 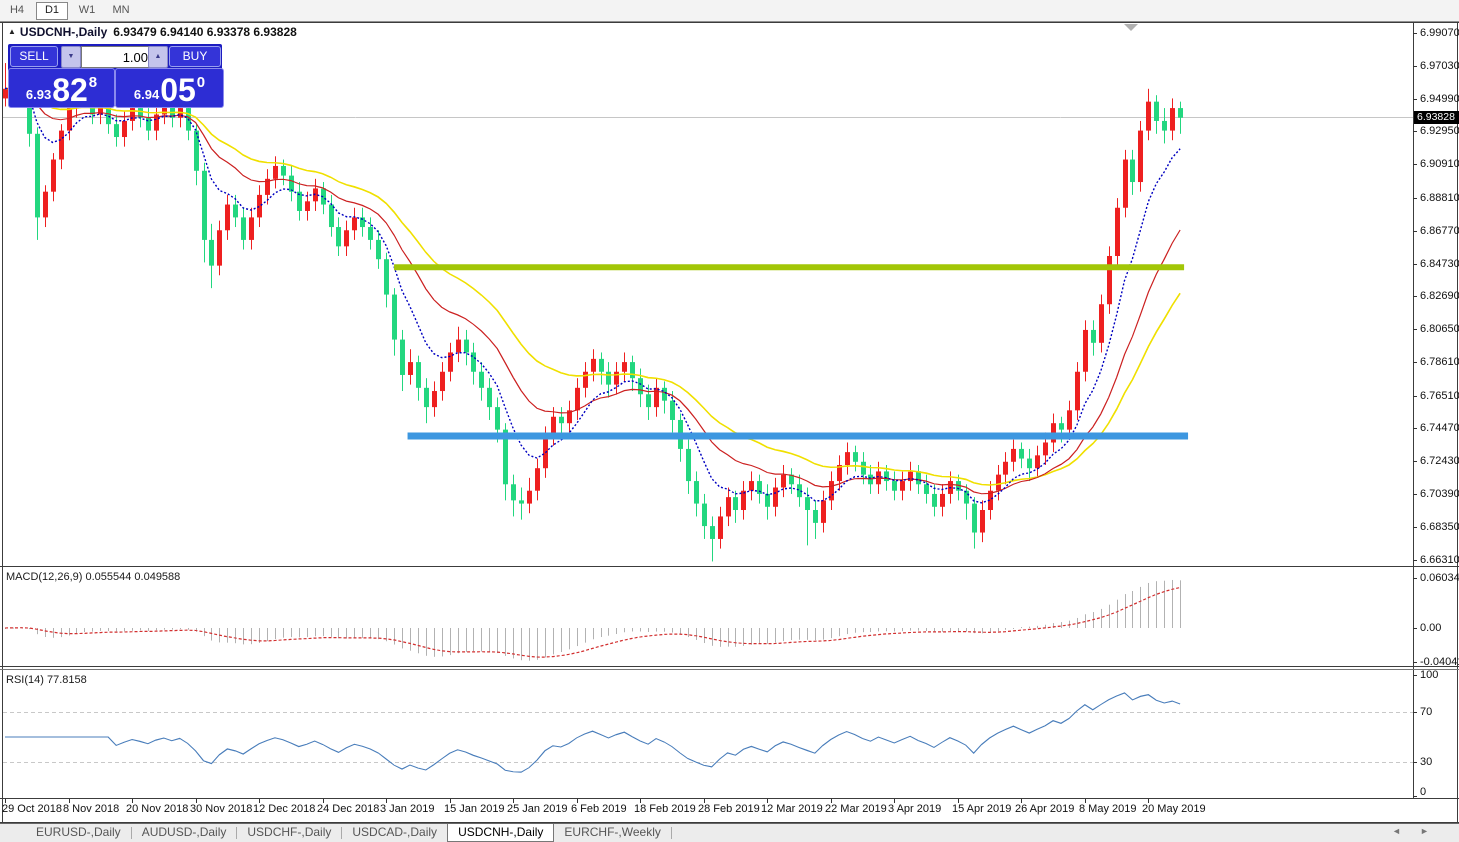 I want to click on volume-decrease-button: ▼, so click(x=71, y=57).